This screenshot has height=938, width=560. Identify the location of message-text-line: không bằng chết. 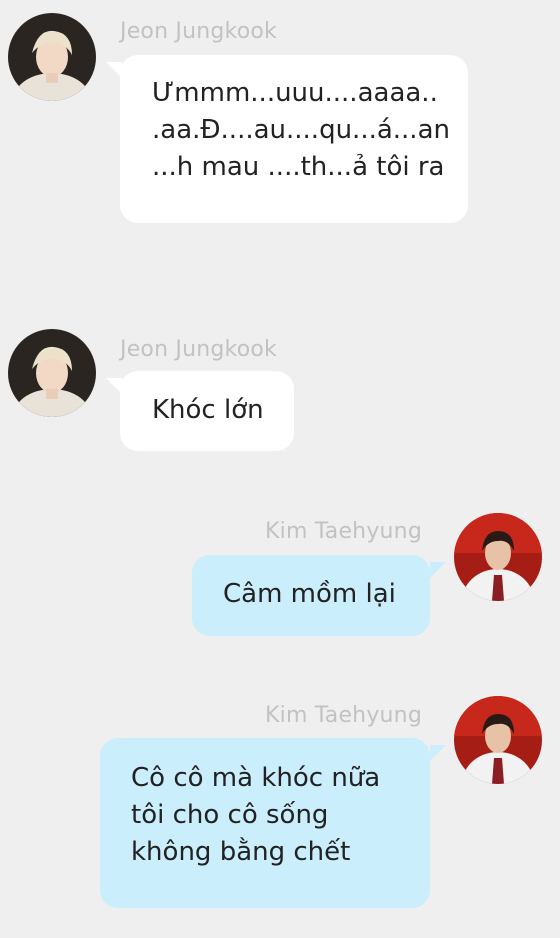
(241, 852).